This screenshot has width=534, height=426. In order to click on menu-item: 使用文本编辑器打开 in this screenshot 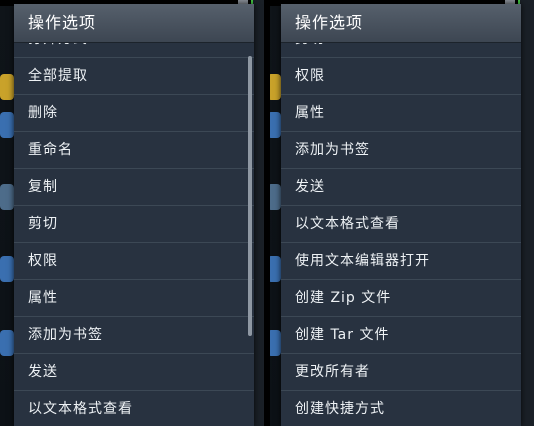, I will do `click(401, 261)`.